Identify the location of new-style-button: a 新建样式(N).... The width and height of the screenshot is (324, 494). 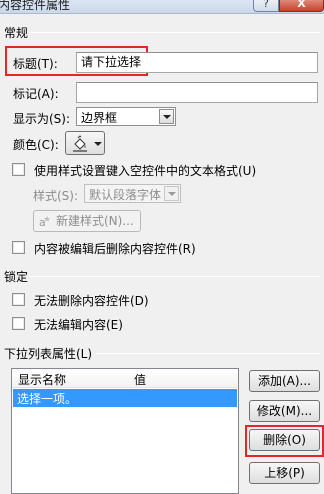
(87, 221).